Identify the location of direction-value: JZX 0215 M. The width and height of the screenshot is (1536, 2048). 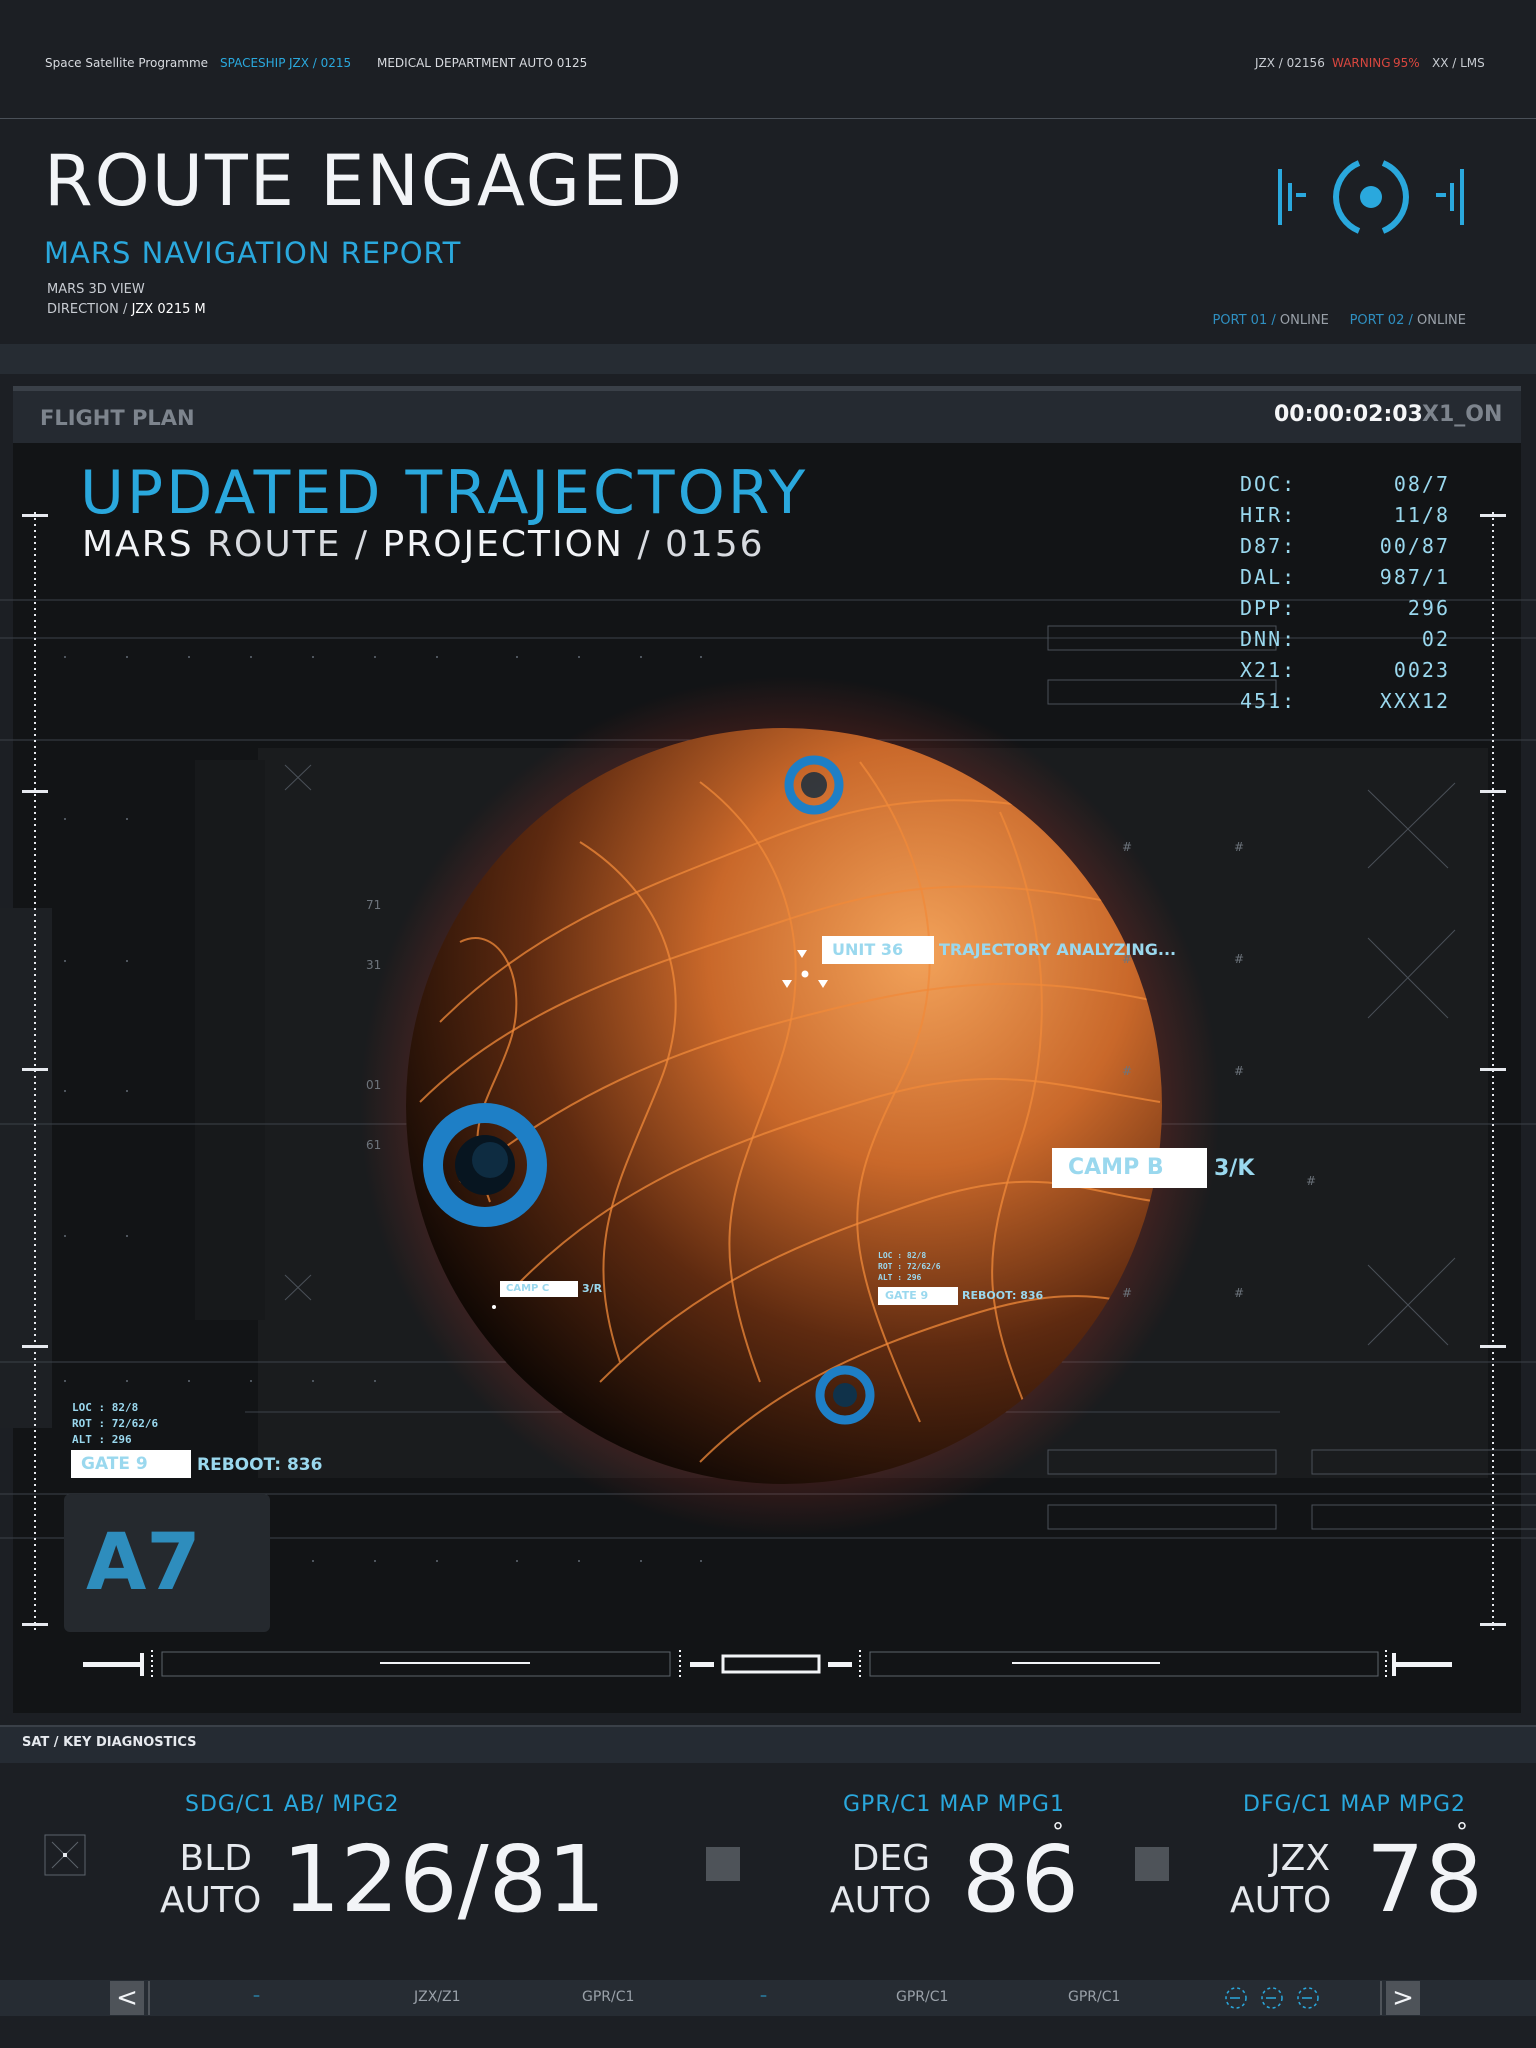
(168, 309).